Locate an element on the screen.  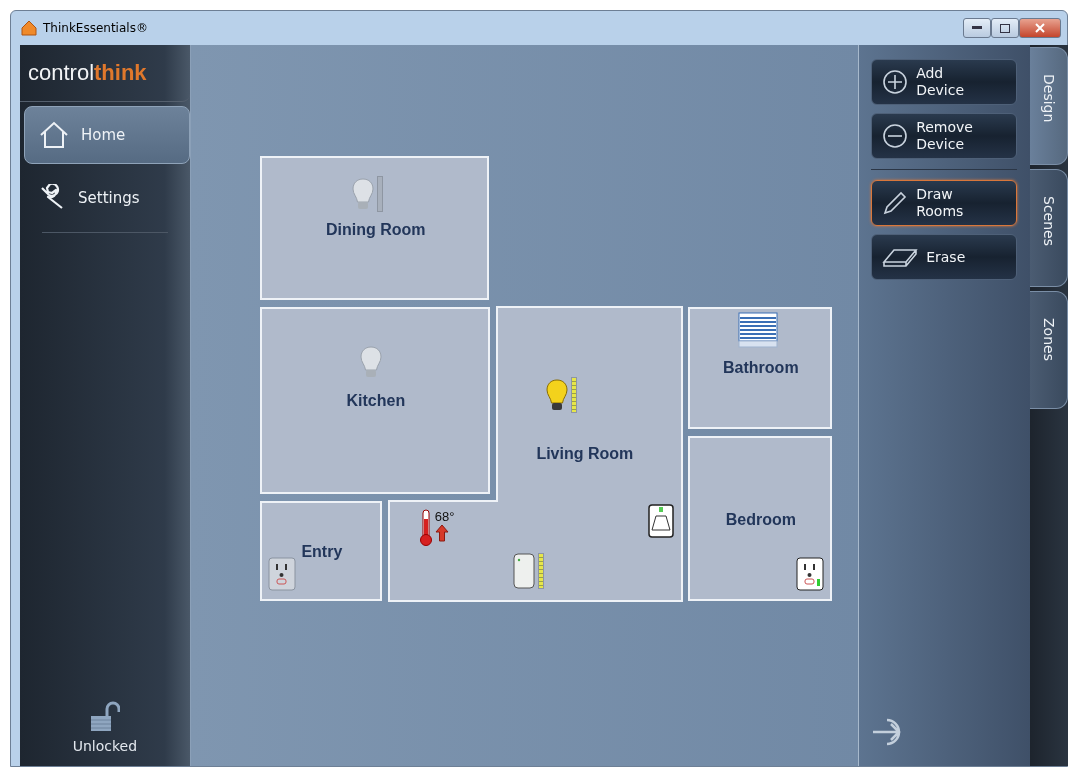
tool-button: Remove Device is located at coordinates (944, 136).